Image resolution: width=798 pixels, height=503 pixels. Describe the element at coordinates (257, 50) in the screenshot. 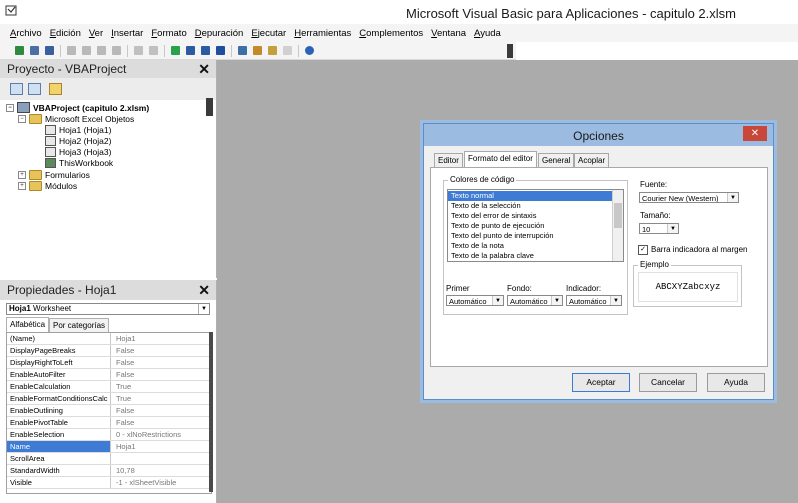

I see `properties-window-icon` at that location.